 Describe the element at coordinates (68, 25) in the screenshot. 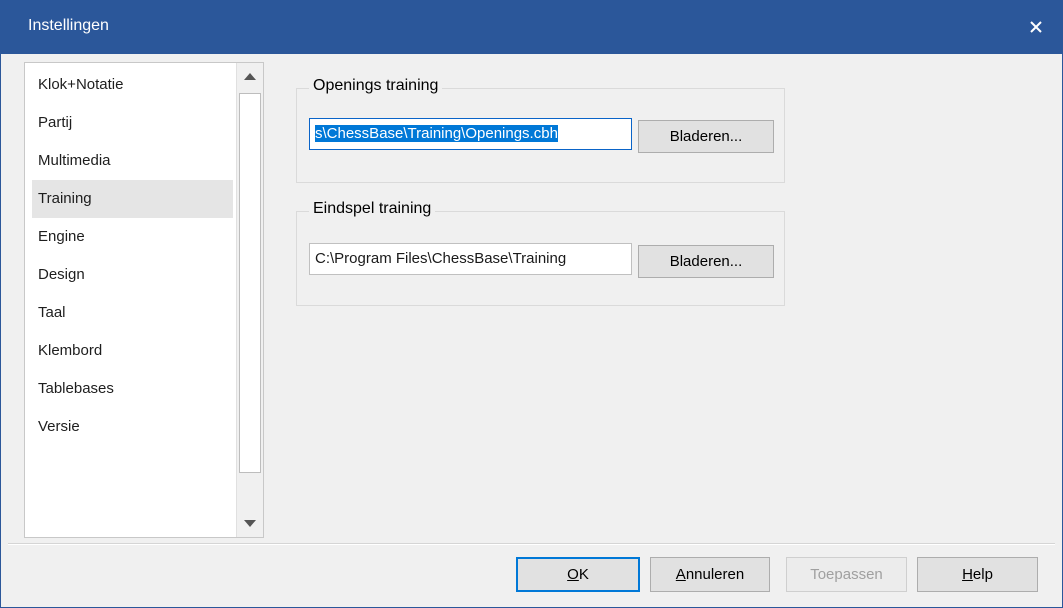

I see `window-title: Instellingen` at that location.